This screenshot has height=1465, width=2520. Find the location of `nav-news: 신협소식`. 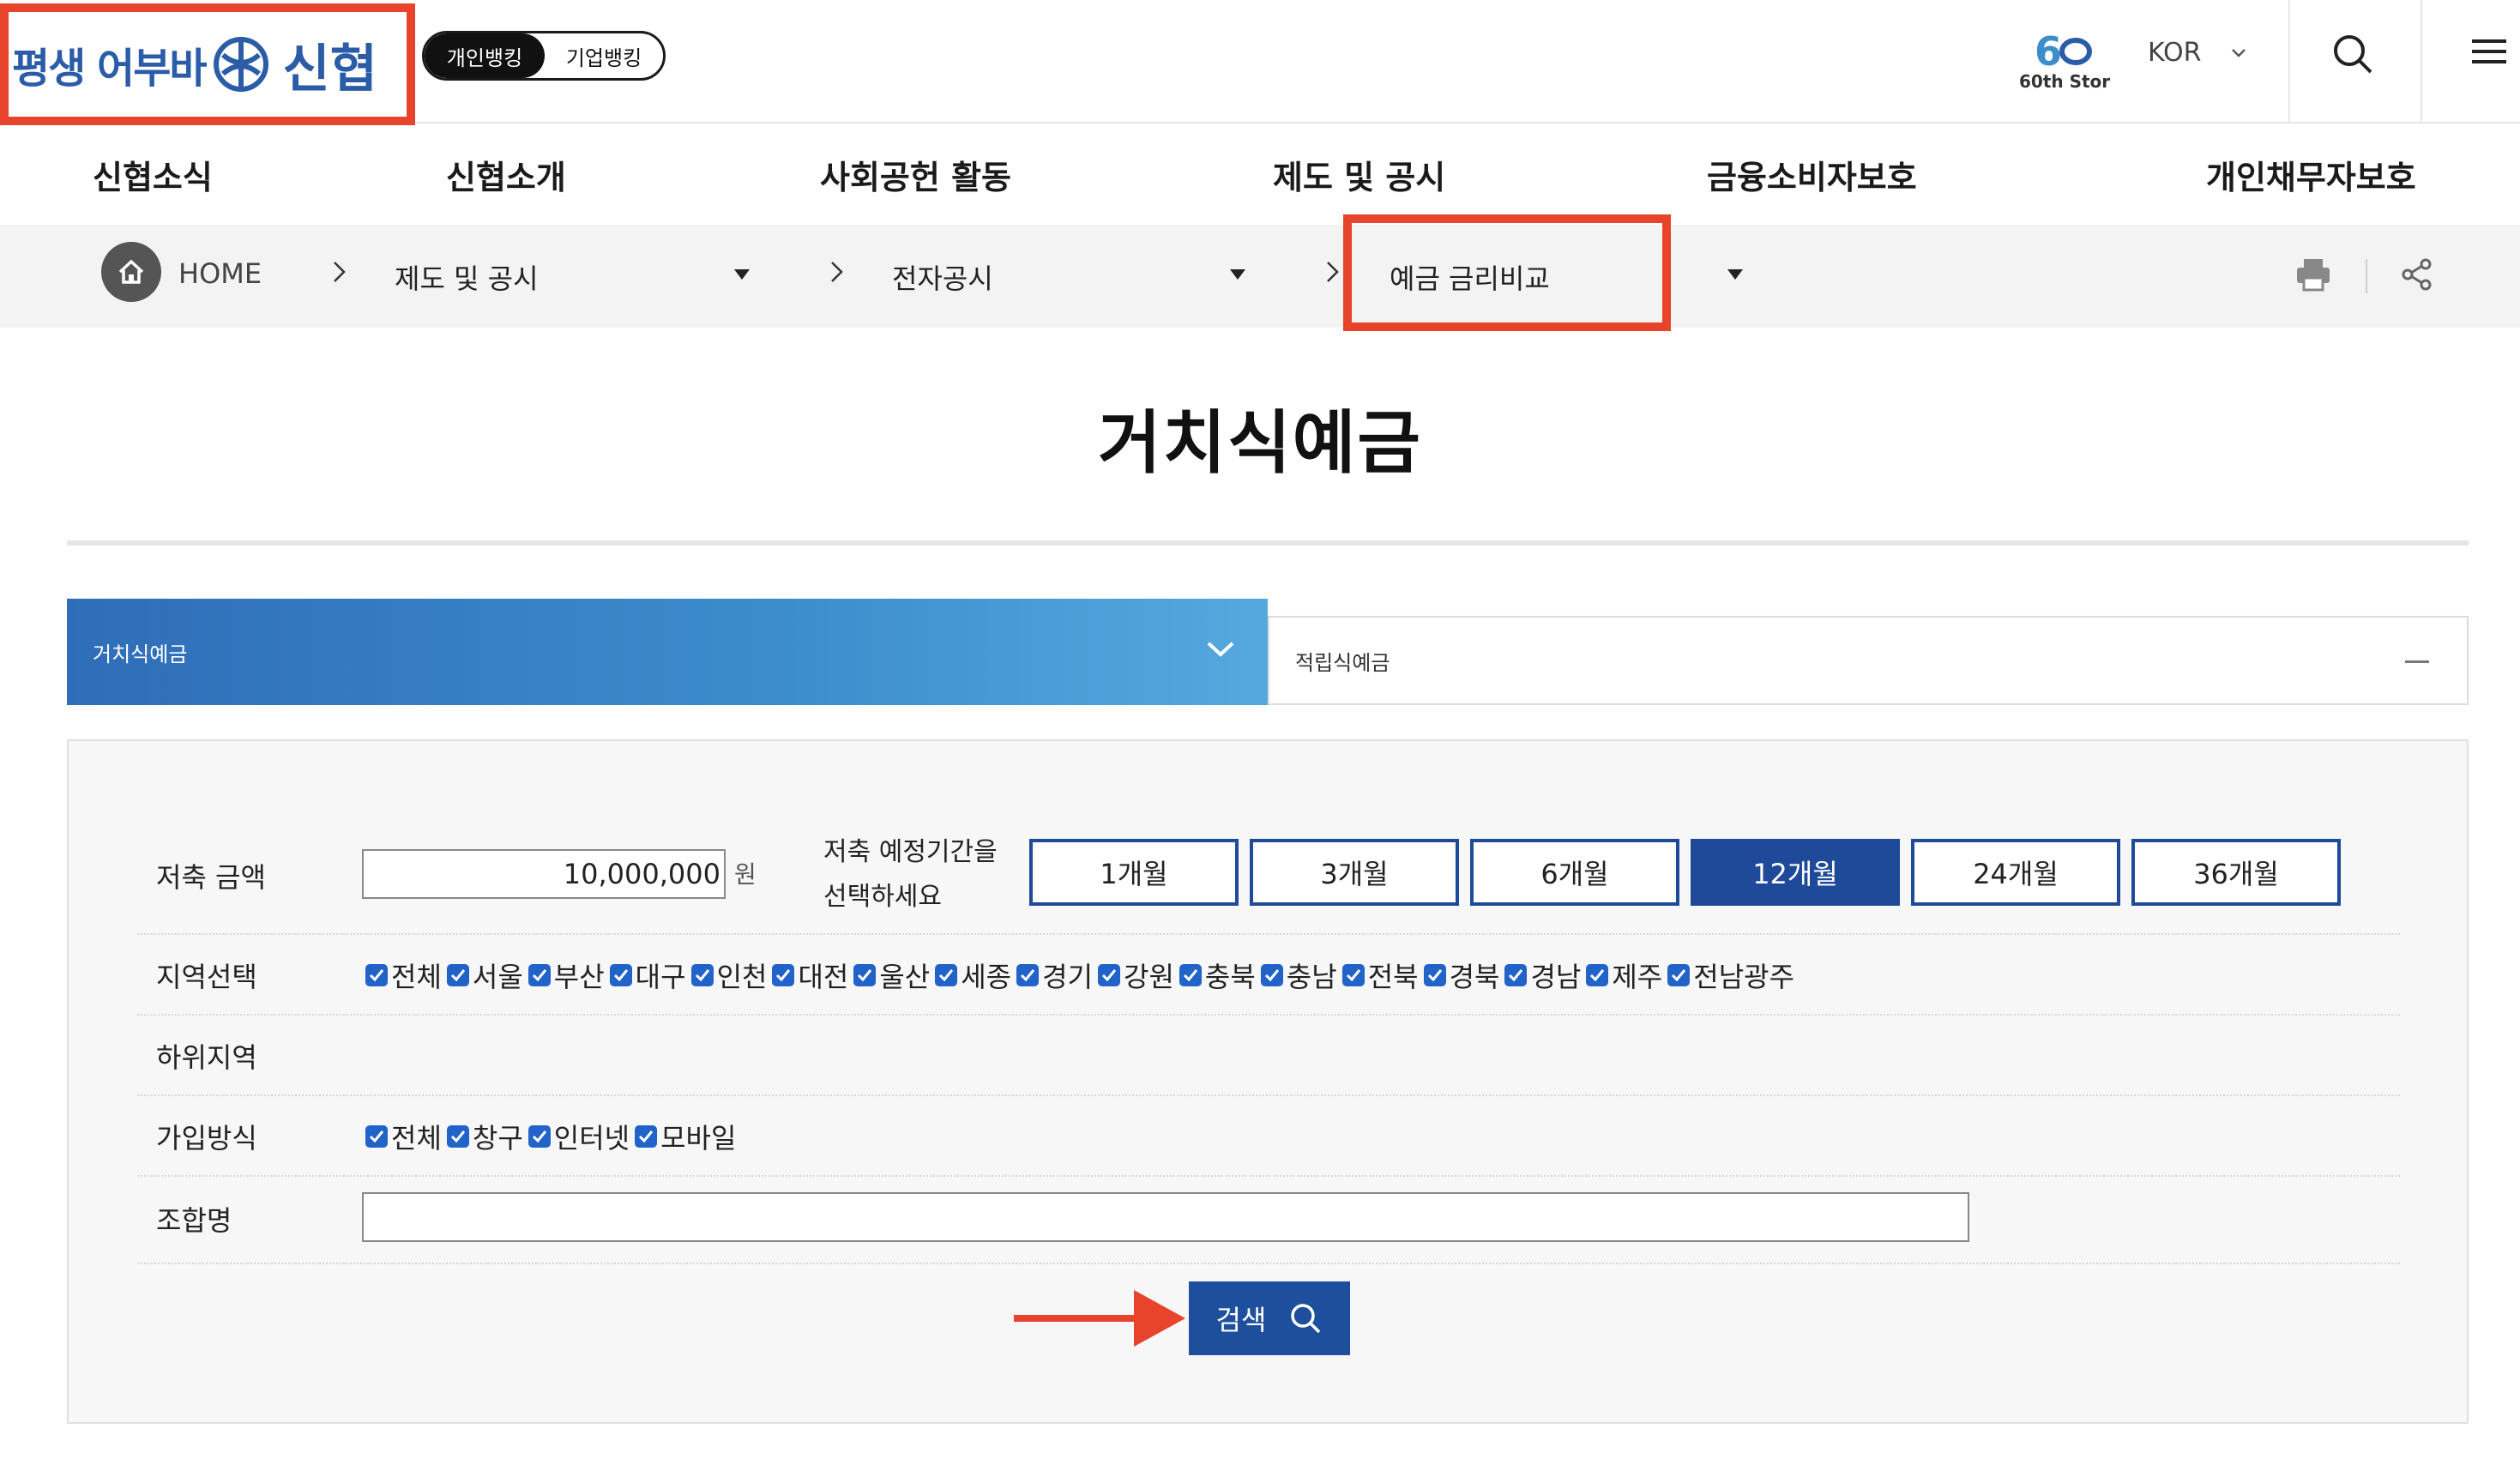

nav-news: 신협소식 is located at coordinates (153, 174).